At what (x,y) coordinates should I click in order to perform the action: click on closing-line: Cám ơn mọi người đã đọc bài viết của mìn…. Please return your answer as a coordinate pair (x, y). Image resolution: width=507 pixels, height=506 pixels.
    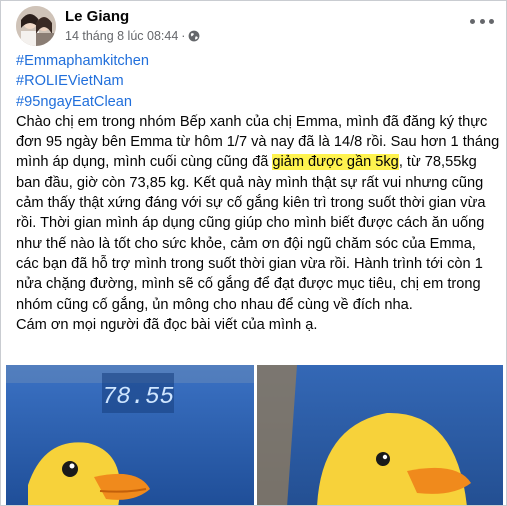
    Looking at the image, I should click on (167, 324).